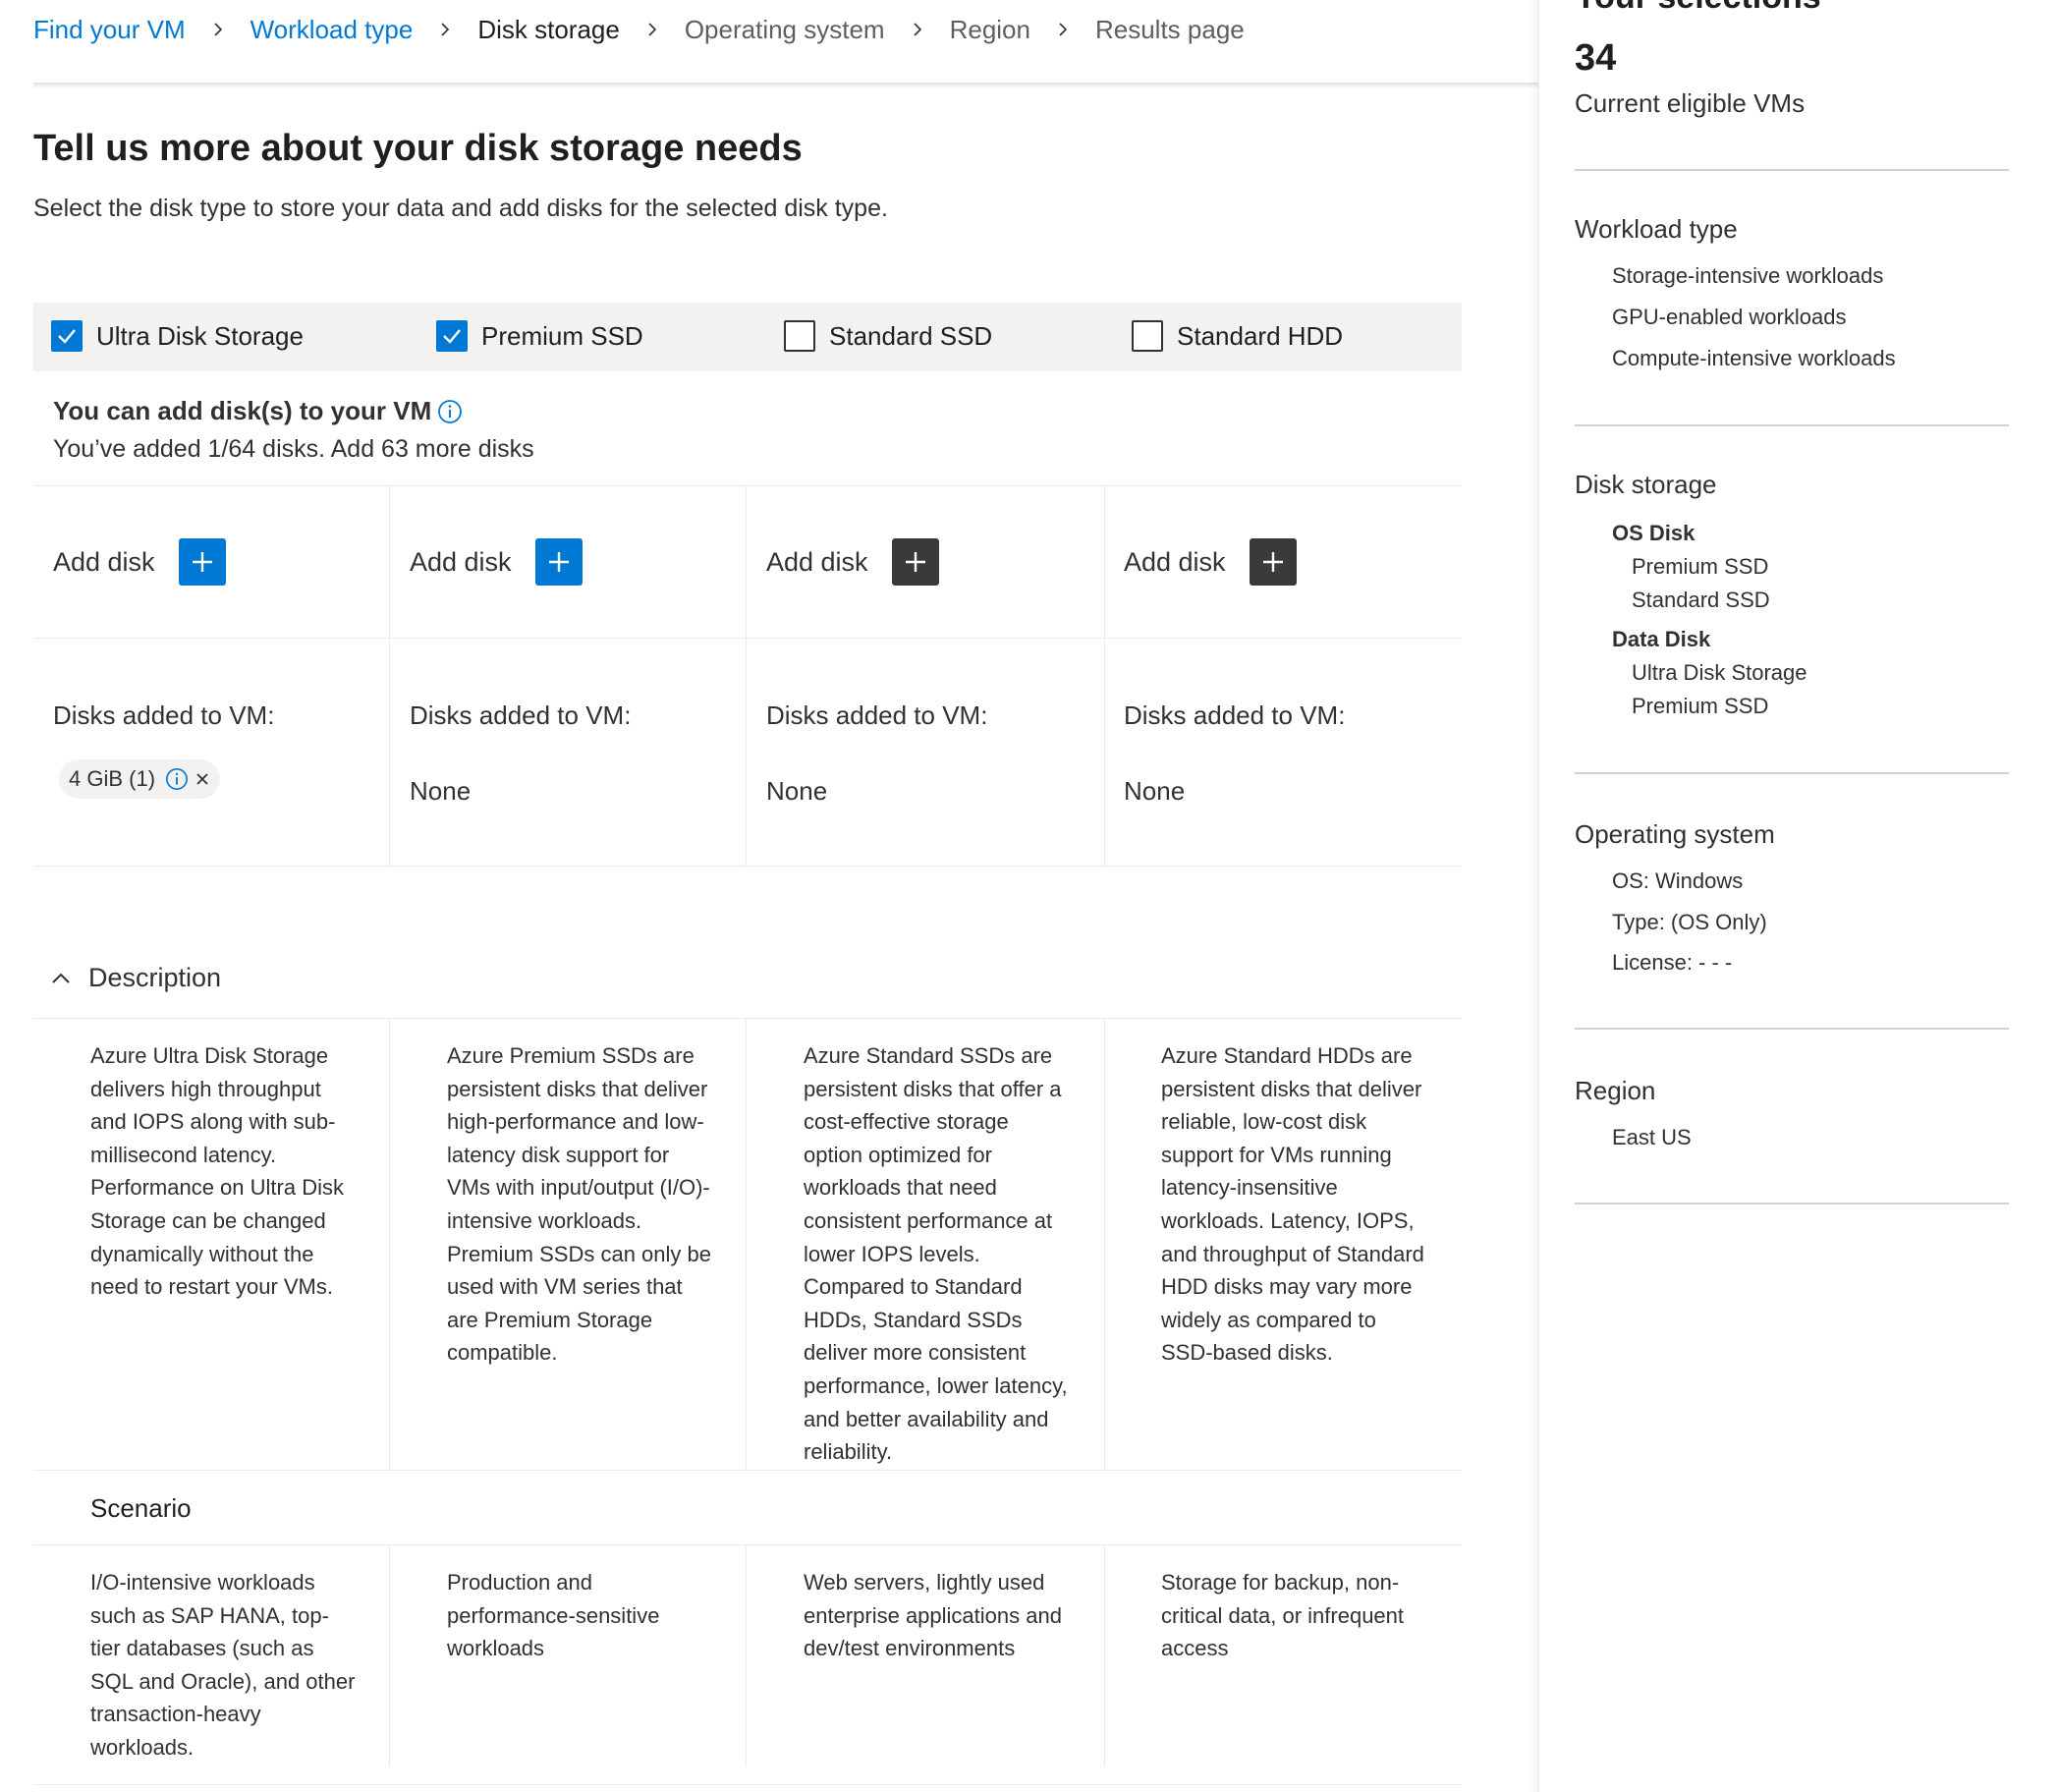 The height and width of the screenshot is (1792, 2057). Describe the element at coordinates (1729, 317) in the screenshot. I see `sidebar-item: GPU-enabled workloads` at that location.